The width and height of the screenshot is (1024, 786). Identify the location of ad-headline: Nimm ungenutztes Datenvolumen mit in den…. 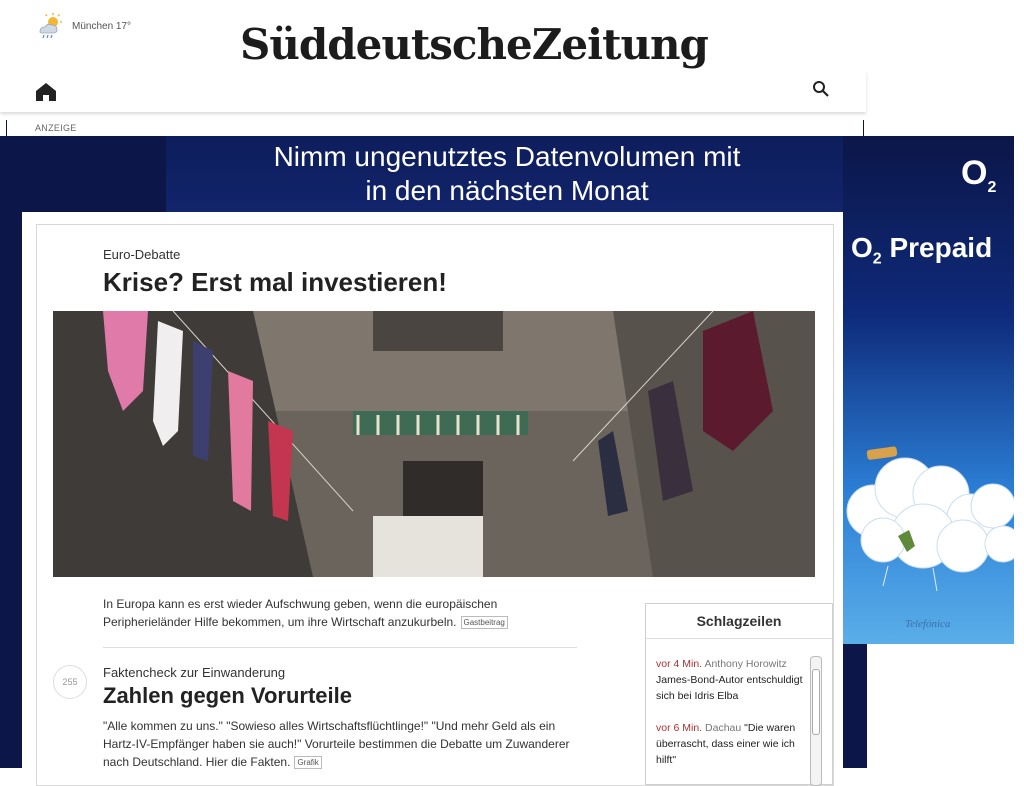
(507, 174).